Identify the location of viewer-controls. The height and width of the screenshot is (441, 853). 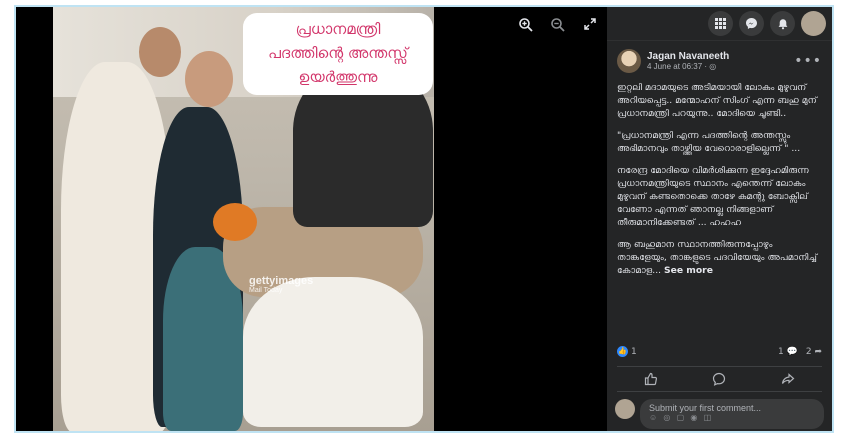
(558, 26).